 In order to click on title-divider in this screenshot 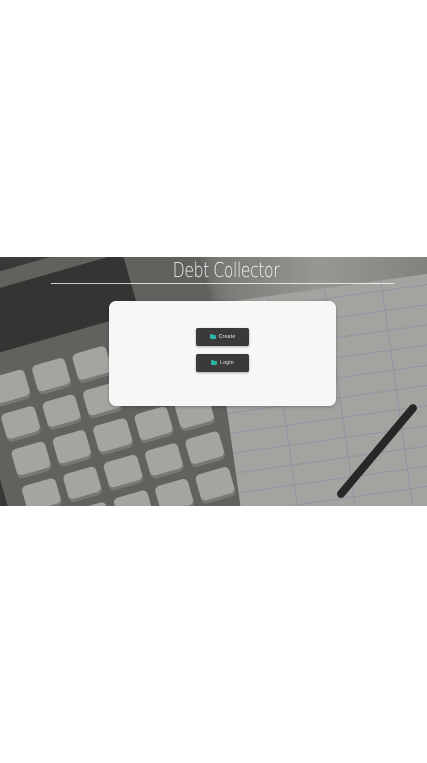, I will do `click(222, 283)`.